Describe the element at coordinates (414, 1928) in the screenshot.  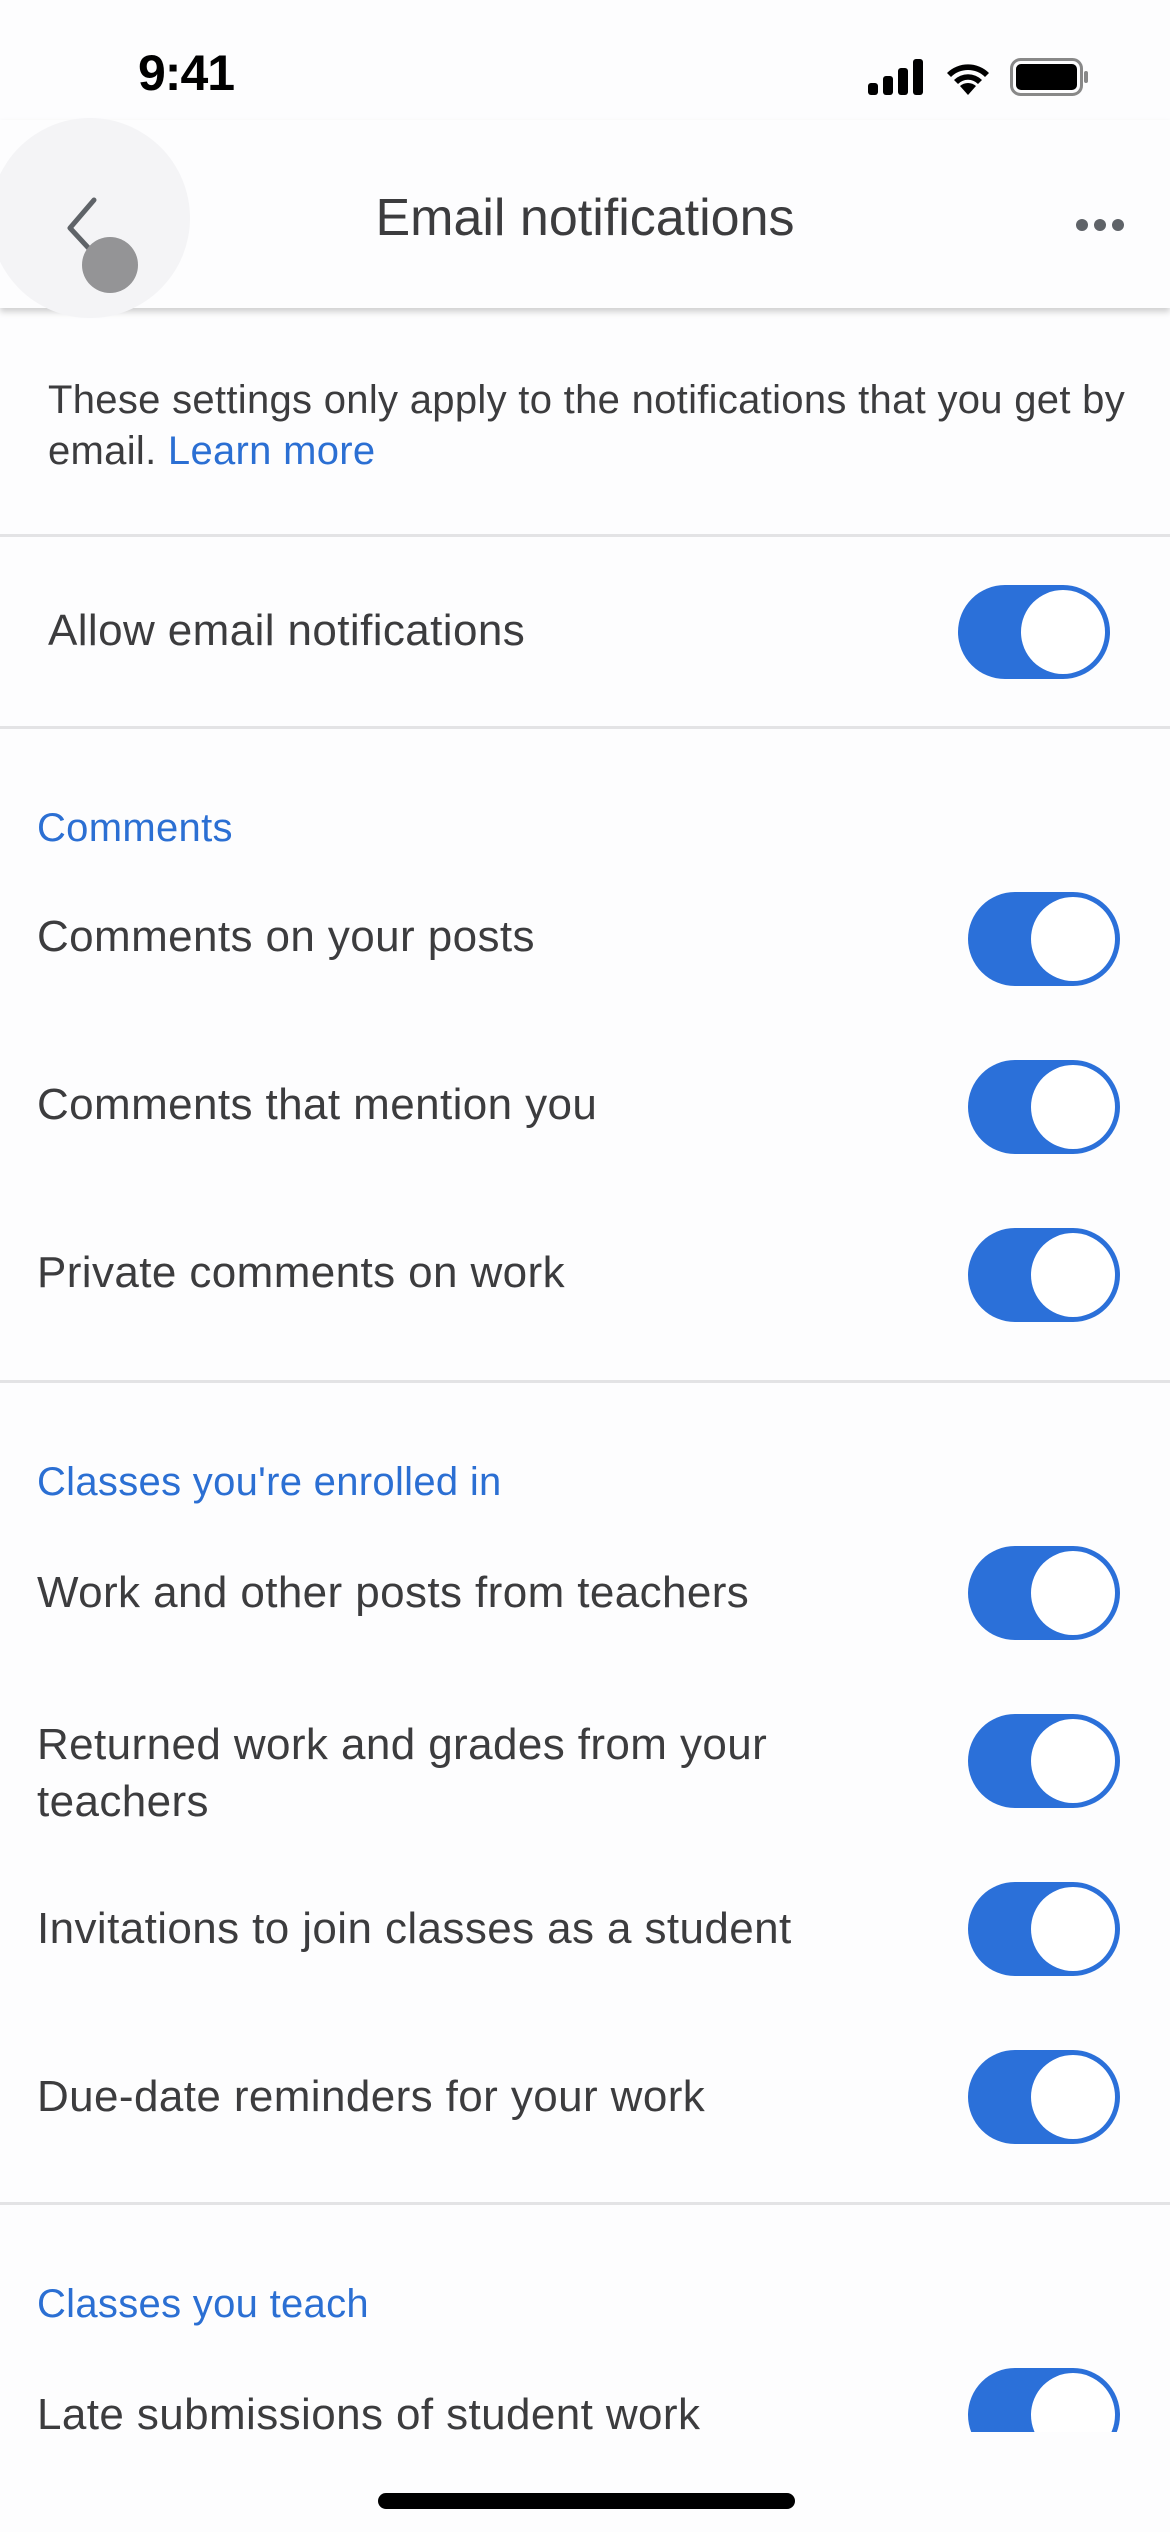
I see `setting-label: Invitations to join classes as a student` at that location.